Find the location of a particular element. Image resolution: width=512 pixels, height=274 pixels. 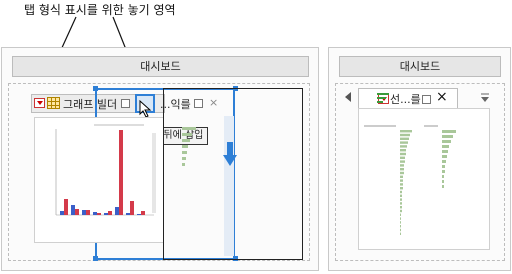

mini-bar-list is located at coordinates (189, 146).